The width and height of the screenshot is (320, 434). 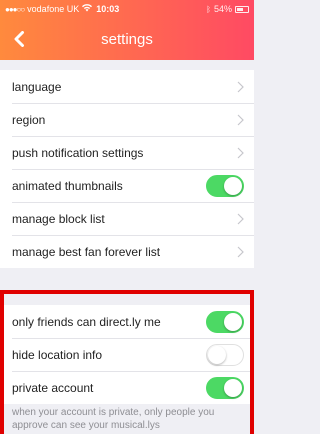 I want to click on region-row: region, so click(x=127, y=119).